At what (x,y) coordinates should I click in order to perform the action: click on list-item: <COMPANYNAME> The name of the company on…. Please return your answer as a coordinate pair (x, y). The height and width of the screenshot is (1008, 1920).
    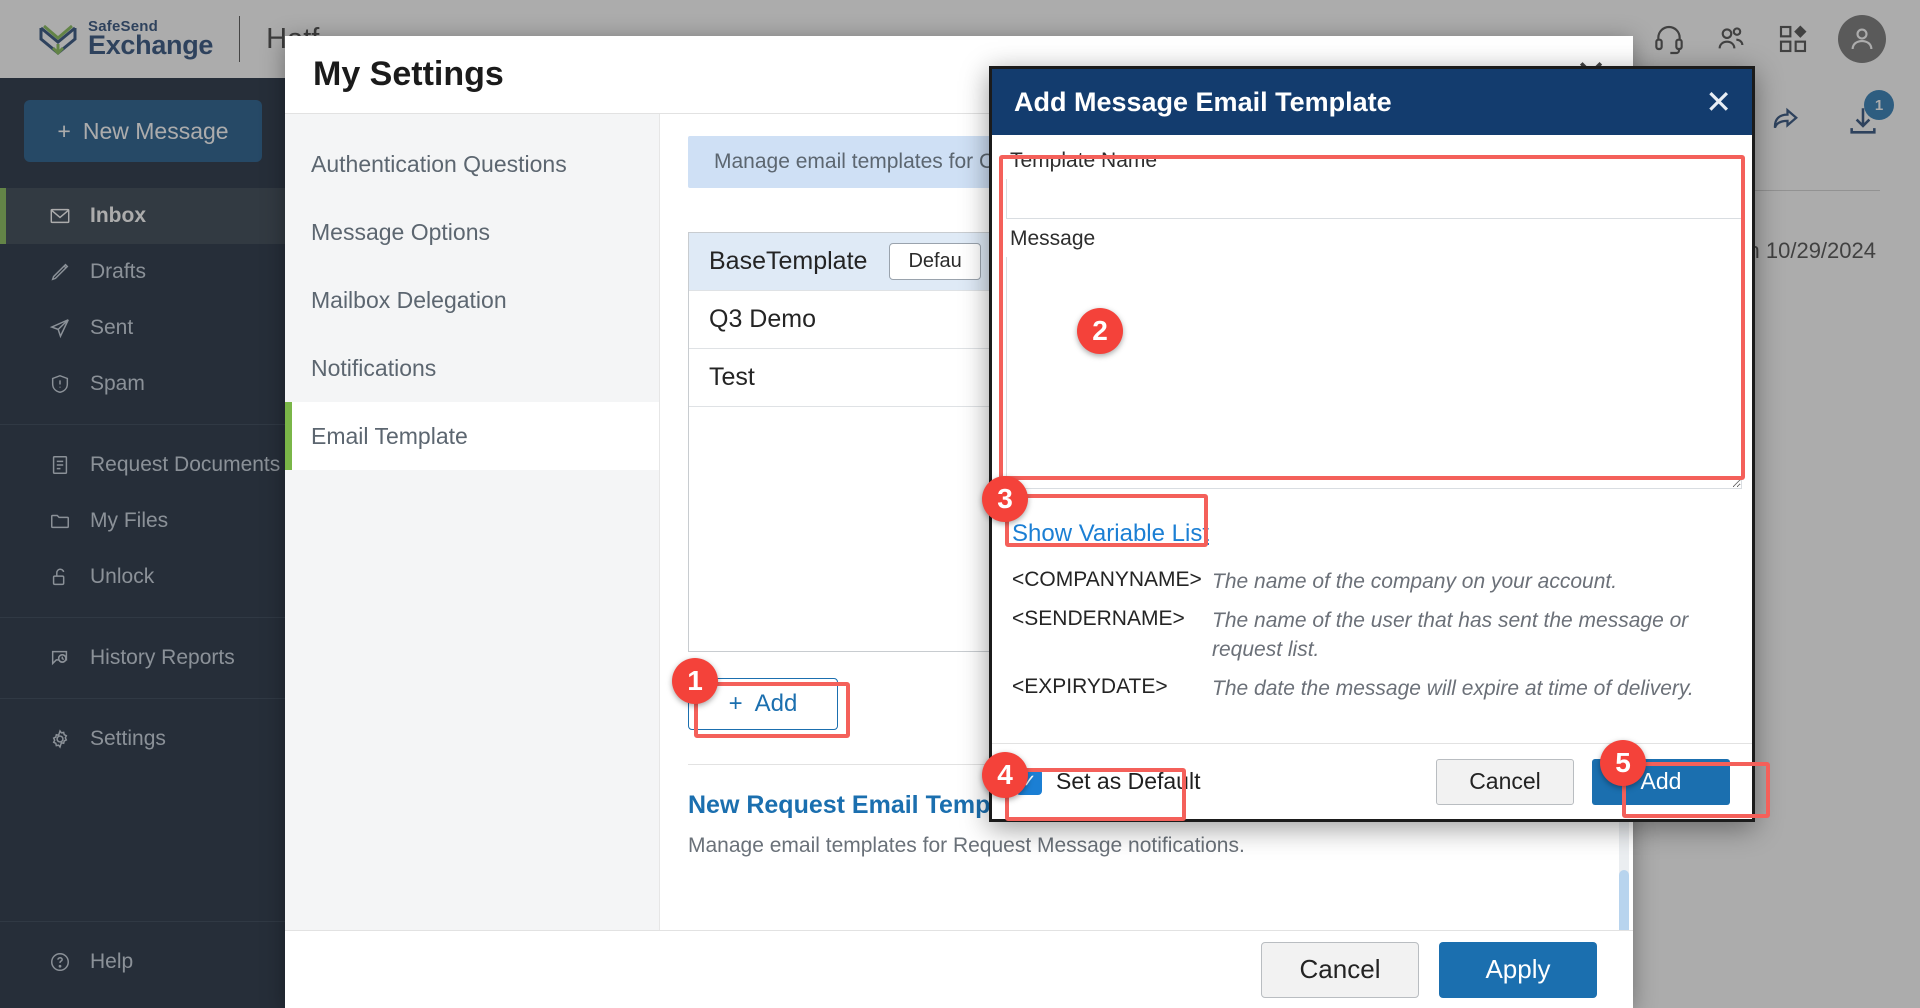
    Looking at the image, I should click on (1375, 582).